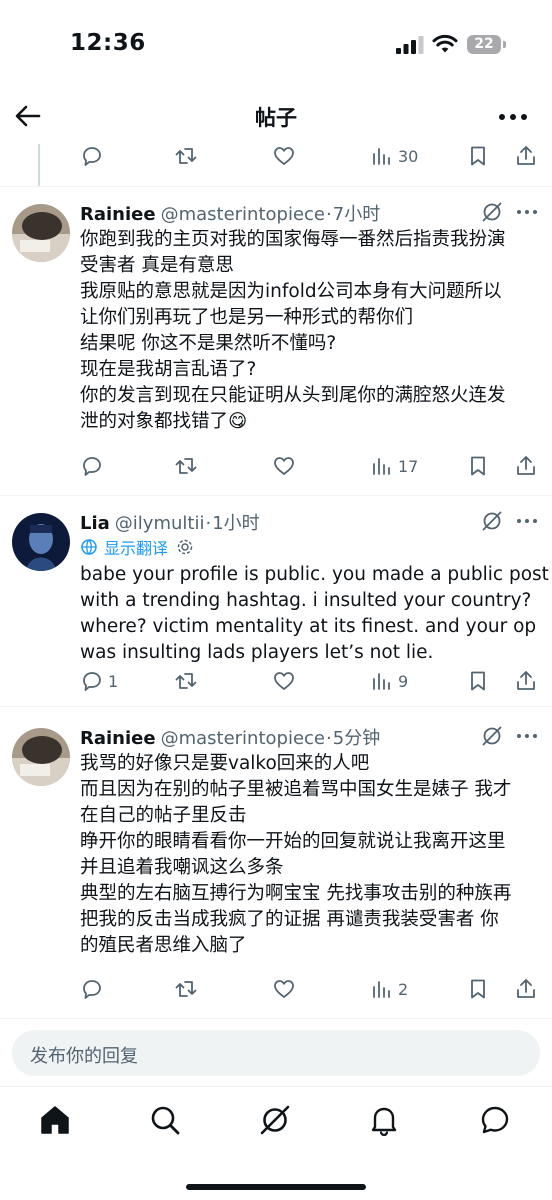 This screenshot has width=552, height=1200. Describe the element at coordinates (276, 1053) in the screenshot. I see `reply-composer: 发布你的回复` at that location.